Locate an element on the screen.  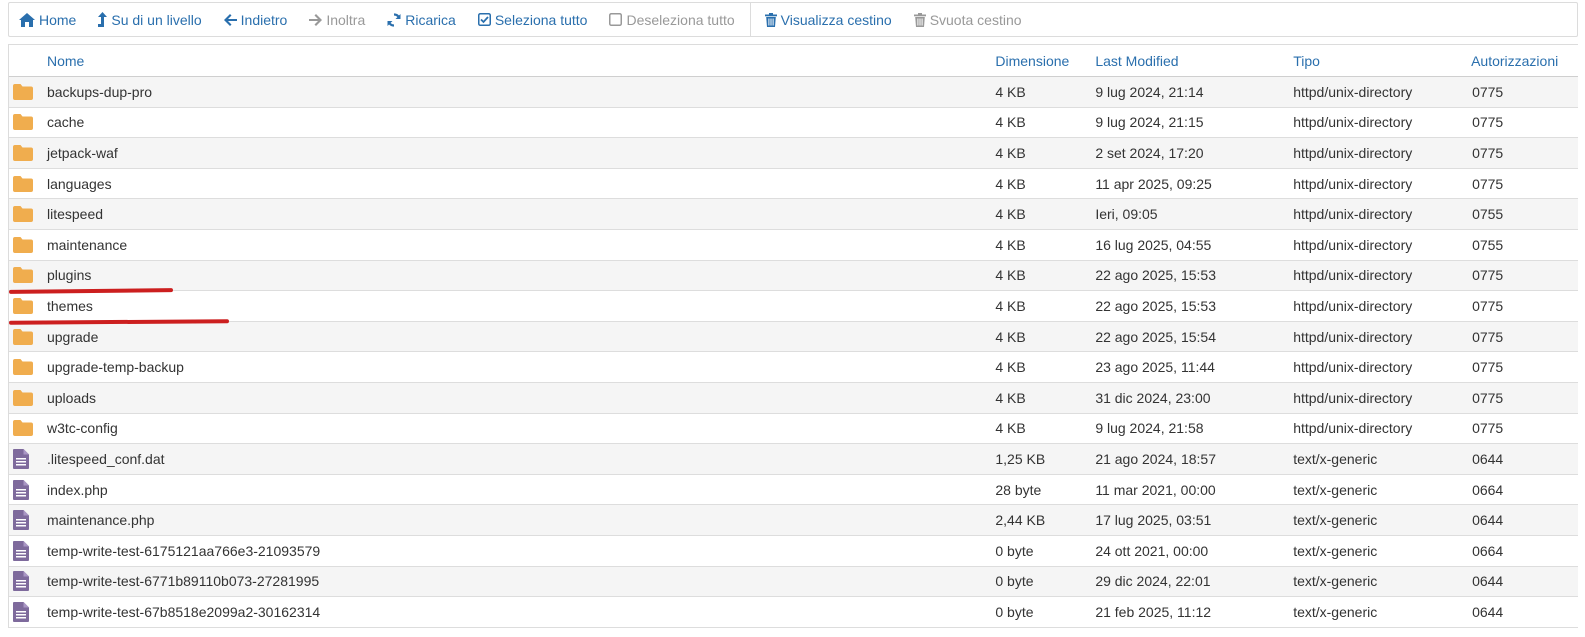
file-name: uploads is located at coordinates (521, 398).